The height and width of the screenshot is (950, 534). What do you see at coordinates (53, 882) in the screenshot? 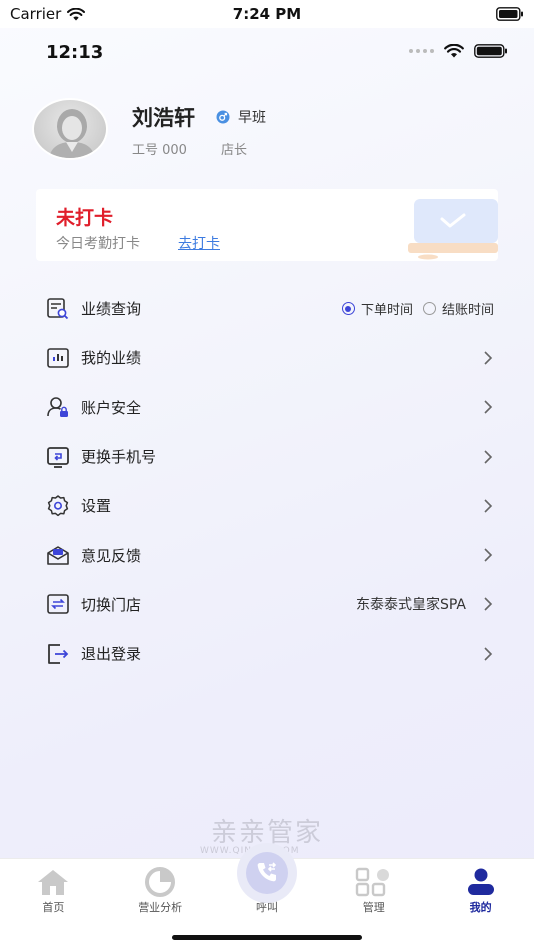
I see `home-icon` at bounding box center [53, 882].